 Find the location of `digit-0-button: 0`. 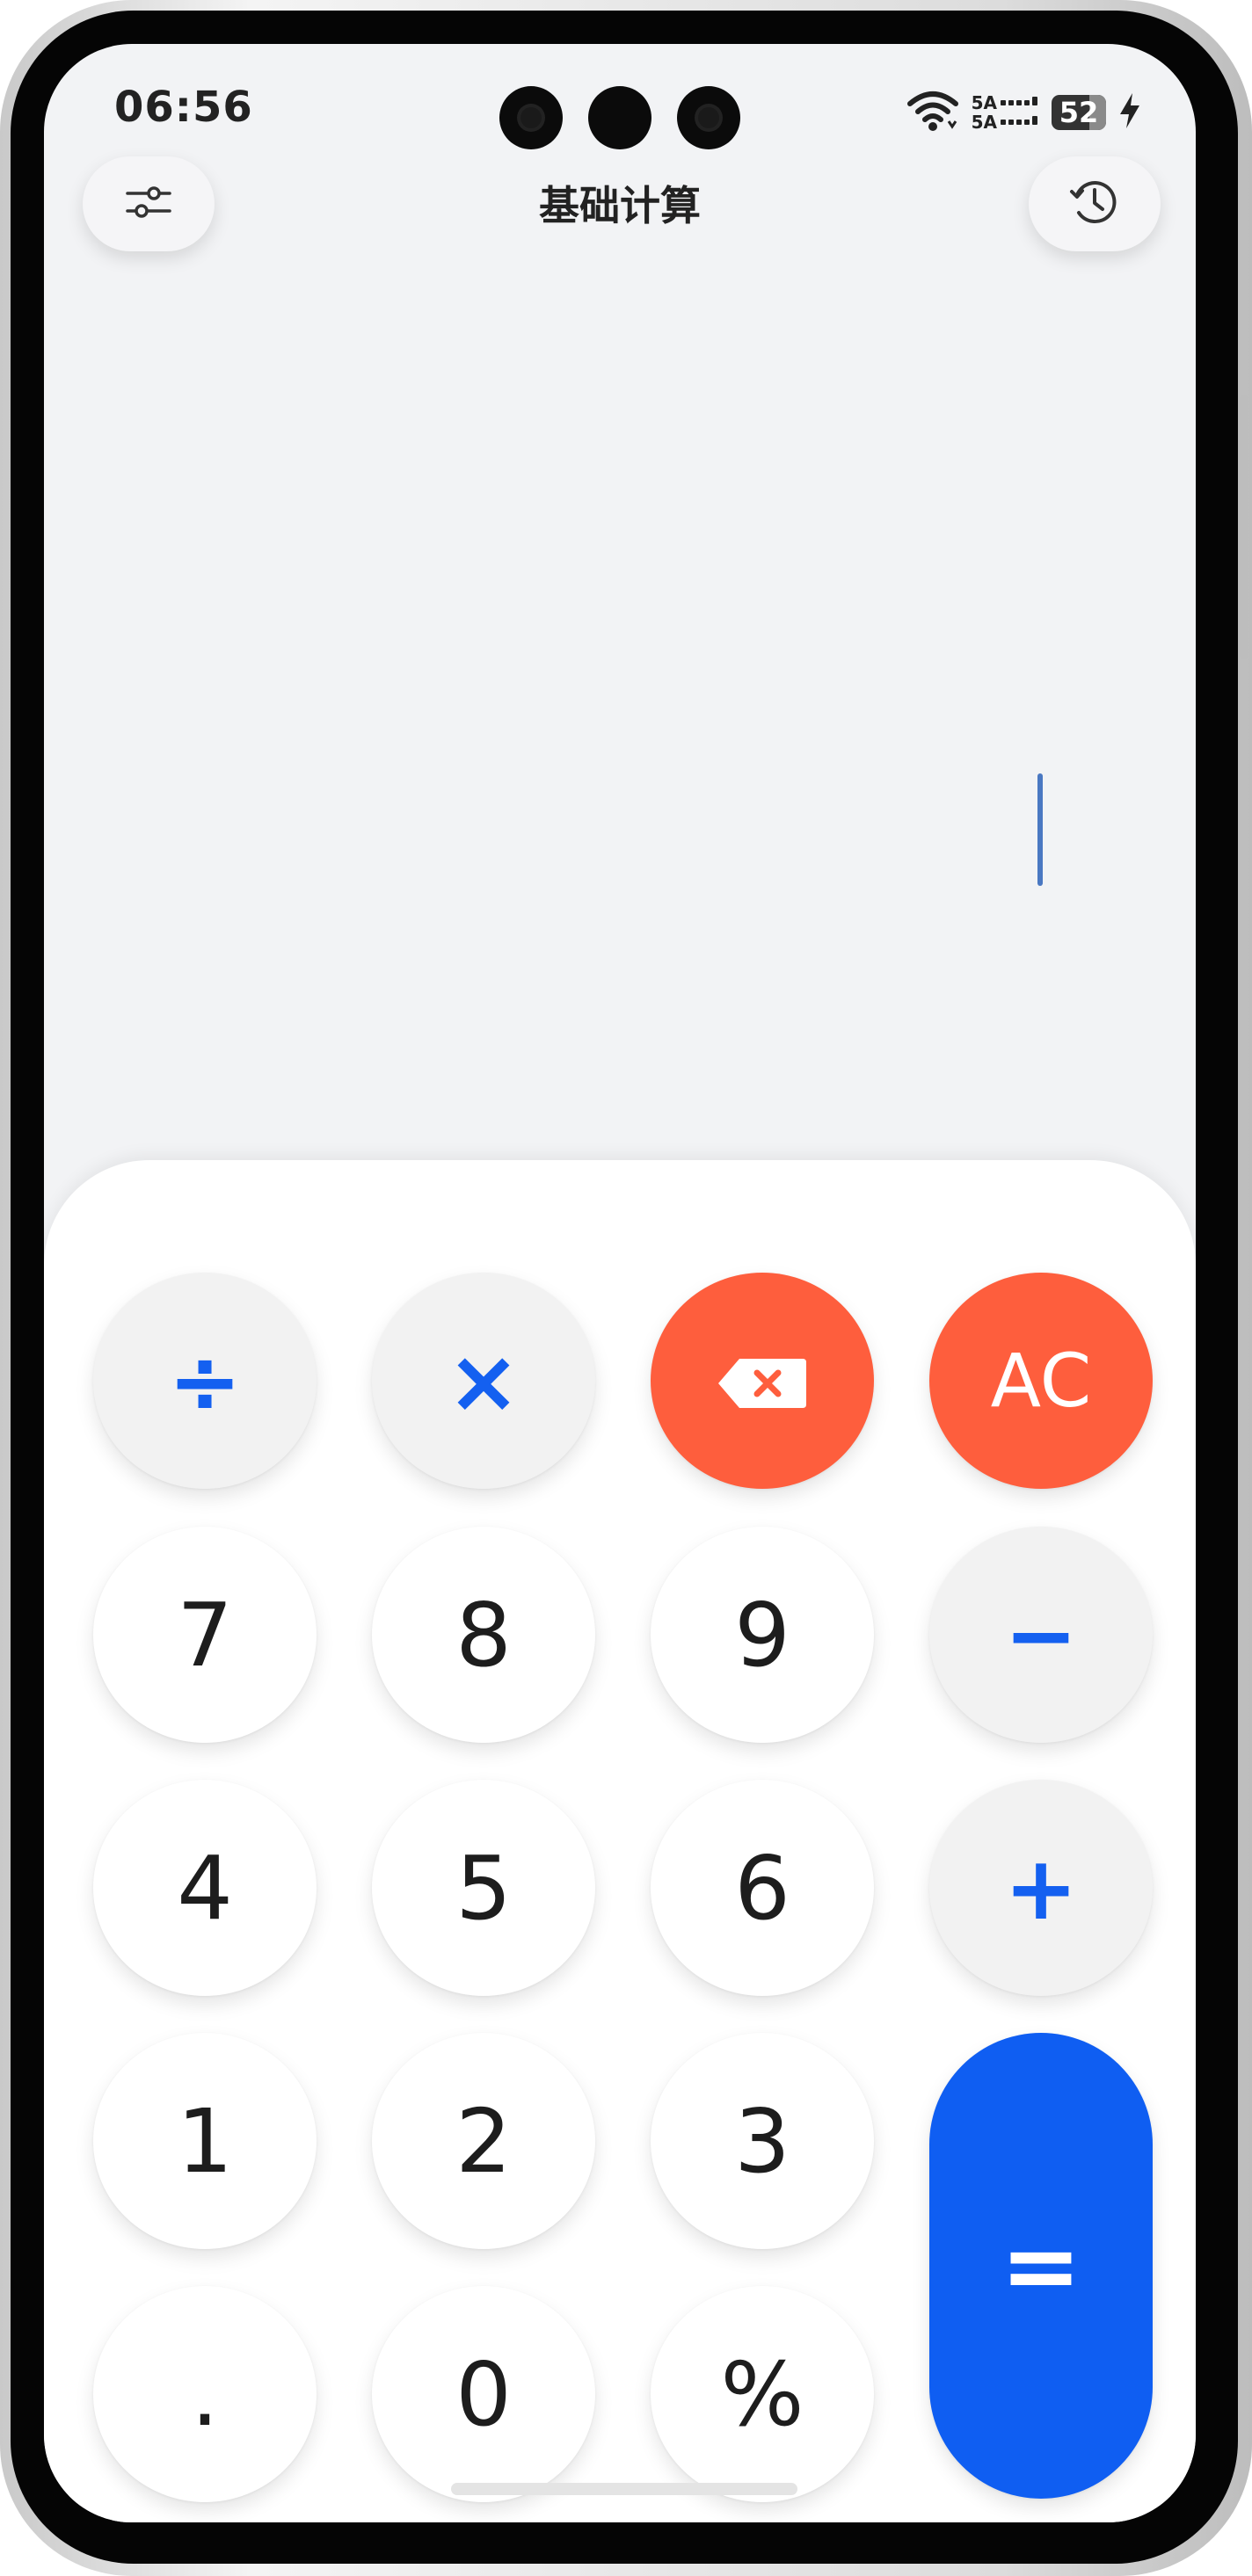

digit-0-button: 0 is located at coordinates (483, 2394).